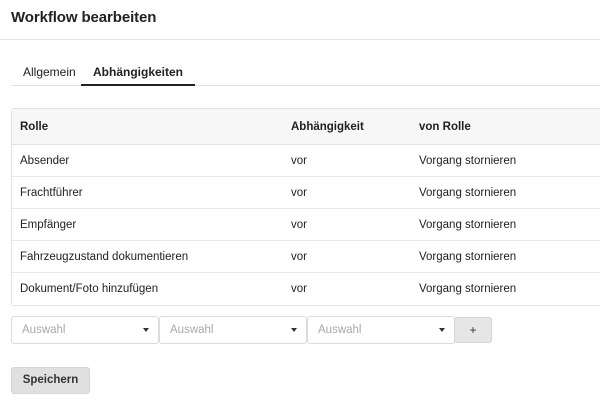 The height and width of the screenshot is (400, 600). Describe the element at coordinates (45, 161) in the screenshot. I see `cell-rolle: Absender` at that location.